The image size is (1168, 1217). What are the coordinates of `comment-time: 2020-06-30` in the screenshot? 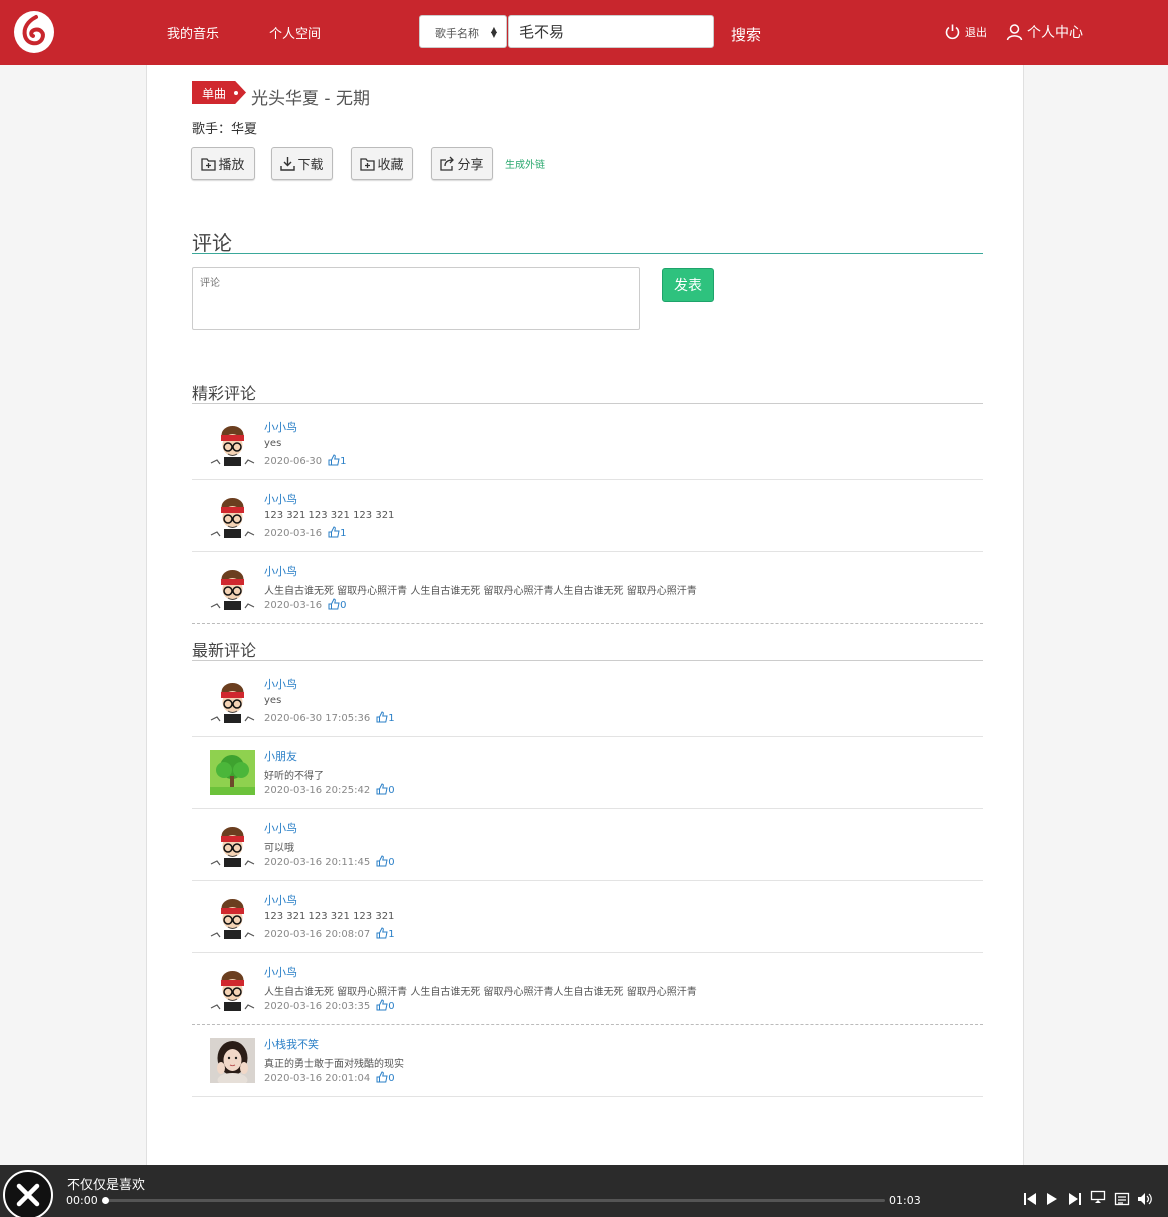 It's located at (293, 461).